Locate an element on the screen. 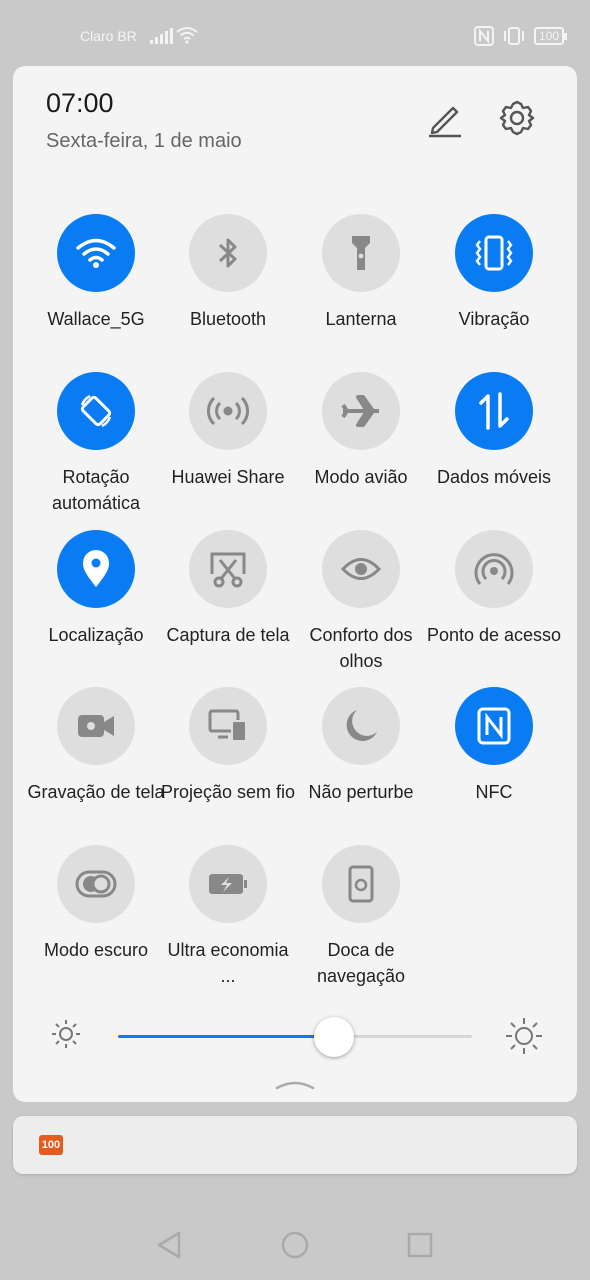  dark-mode-icon is located at coordinates (96, 884).